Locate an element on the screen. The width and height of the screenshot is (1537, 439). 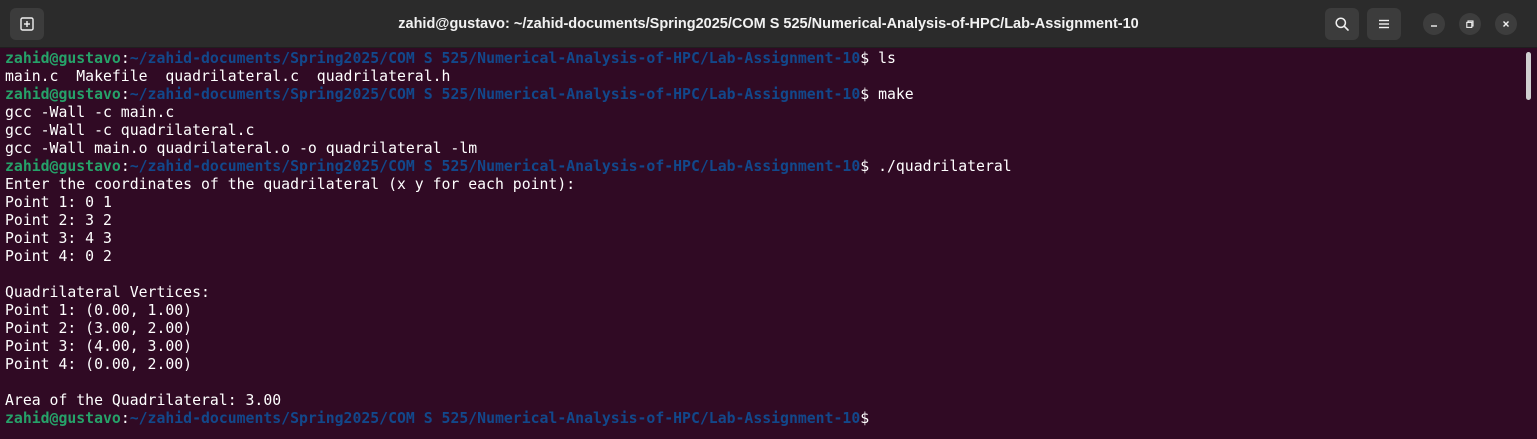
close-icon is located at coordinates (1506, 24).